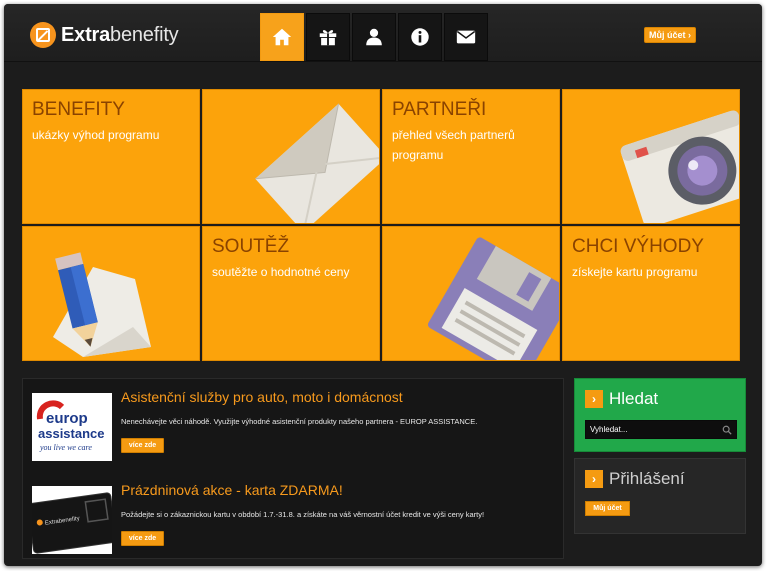 This screenshot has width=768, height=571. I want to click on envelope-icon, so click(466, 37).